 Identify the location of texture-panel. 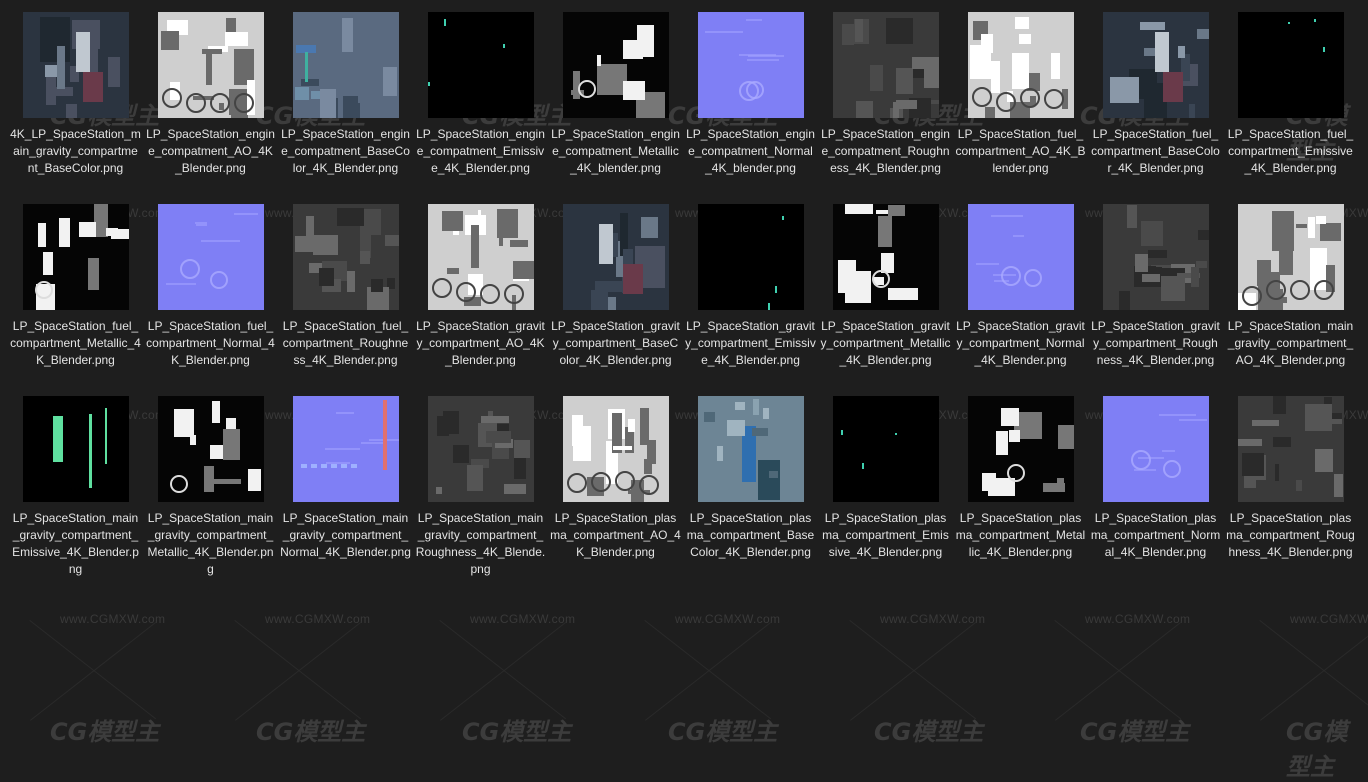
(633, 279).